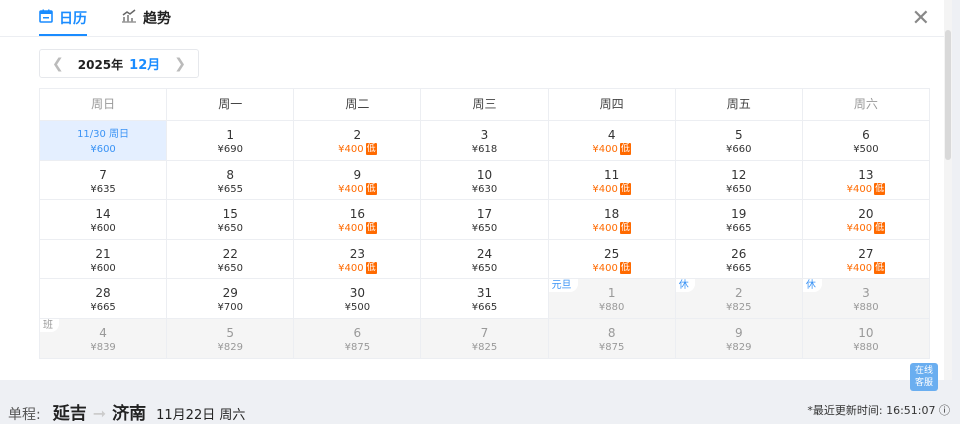  Describe the element at coordinates (157, 19) in the screenshot. I see `tab-trend-label: 趋势` at that location.